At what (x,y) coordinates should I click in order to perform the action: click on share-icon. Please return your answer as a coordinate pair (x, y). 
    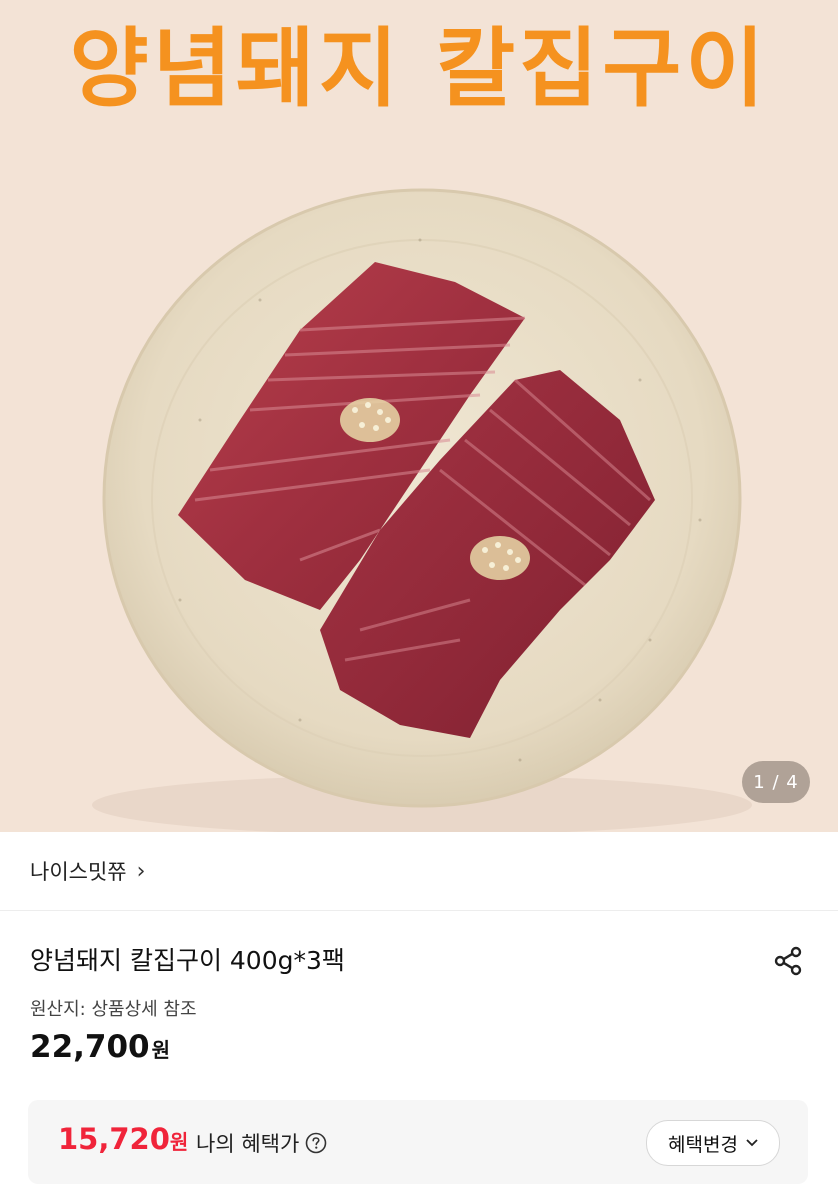
    Looking at the image, I should click on (788, 961).